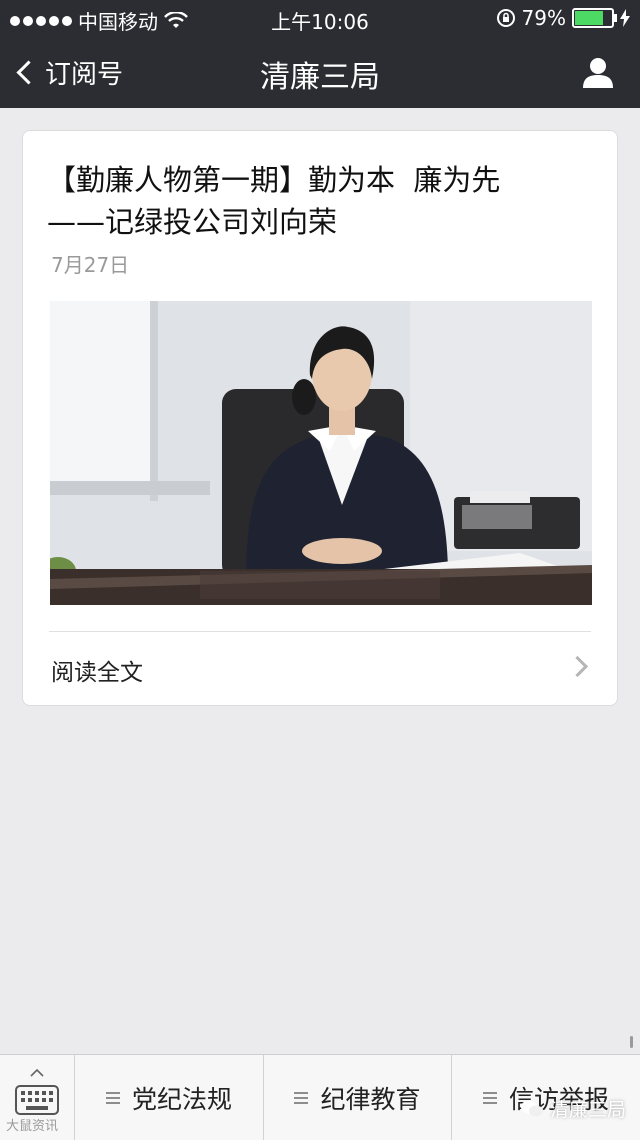 The image size is (640, 1140). Describe the element at coordinates (577, 666) in the screenshot. I see `chevron-right-icon` at that location.